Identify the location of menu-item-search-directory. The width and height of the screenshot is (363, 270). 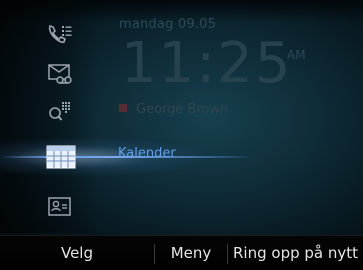
(60, 112).